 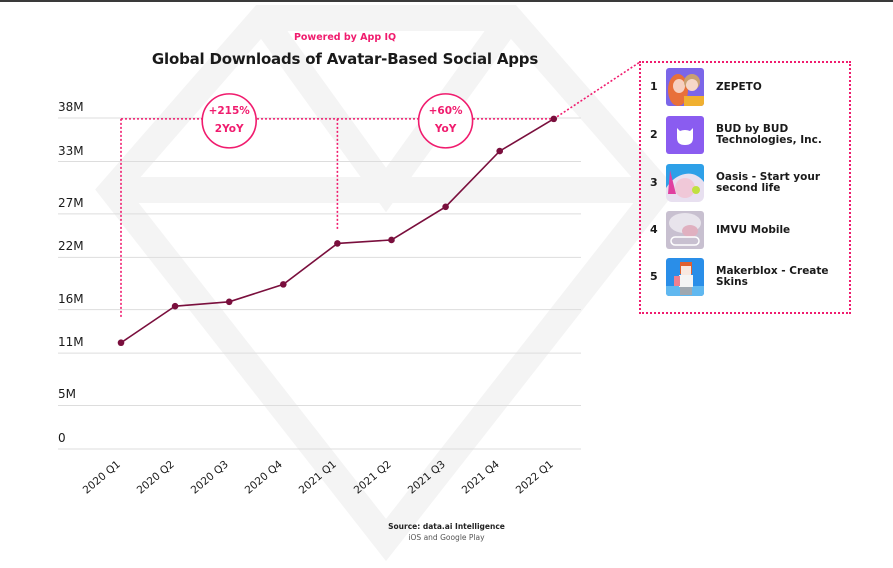 I want to click on rank-number: 4, so click(x=654, y=229).